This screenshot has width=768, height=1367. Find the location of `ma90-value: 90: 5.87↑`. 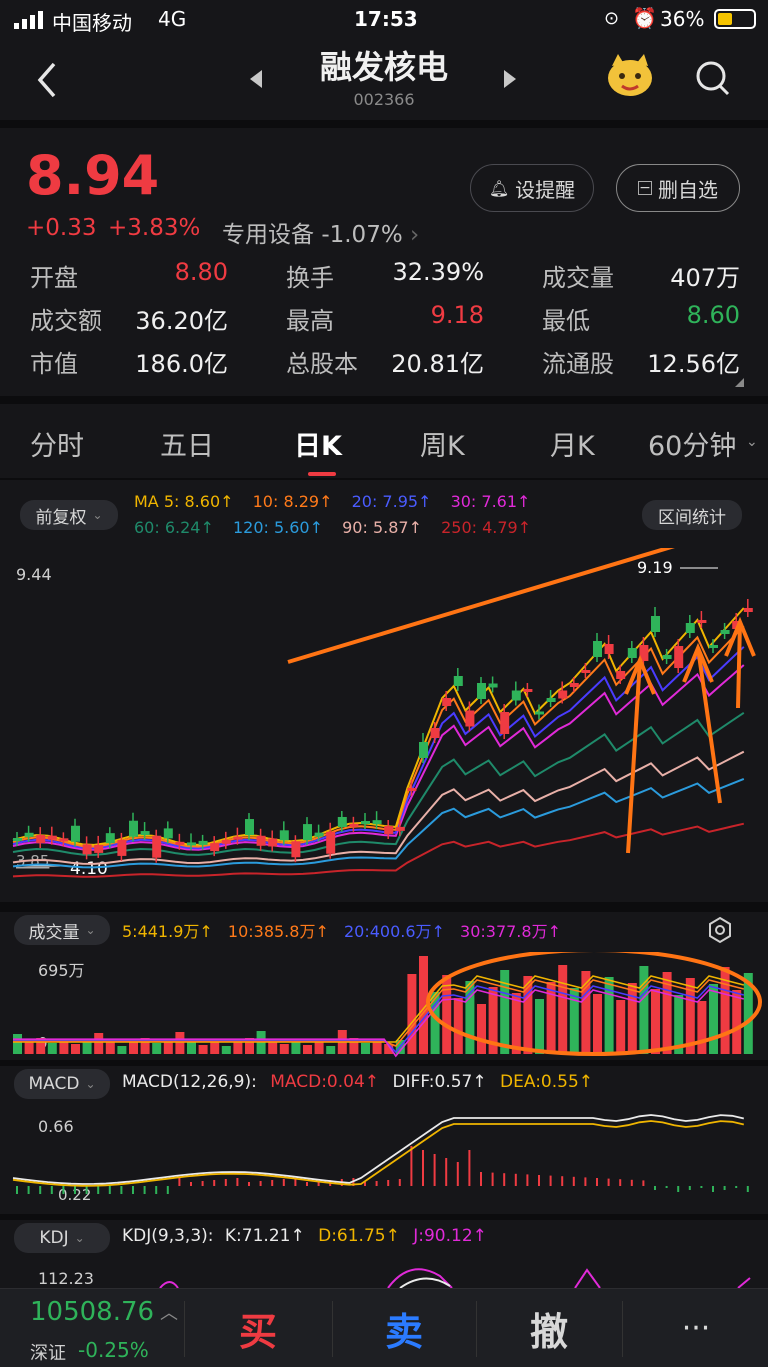

ma90-value: 90: 5.87↑ is located at coordinates (382, 527).